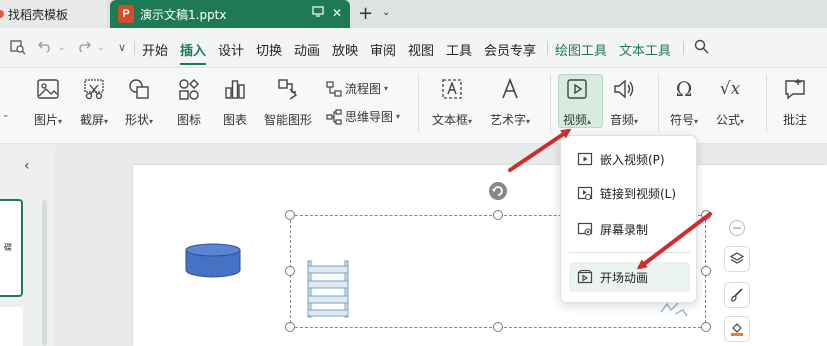  I want to click on menu-tools: 工具, so click(459, 49).